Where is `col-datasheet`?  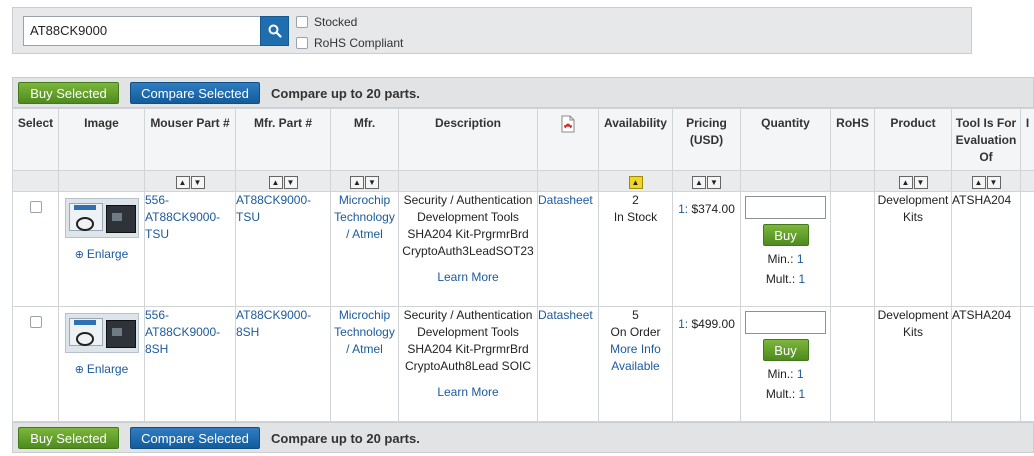
col-datasheet is located at coordinates (568, 139).